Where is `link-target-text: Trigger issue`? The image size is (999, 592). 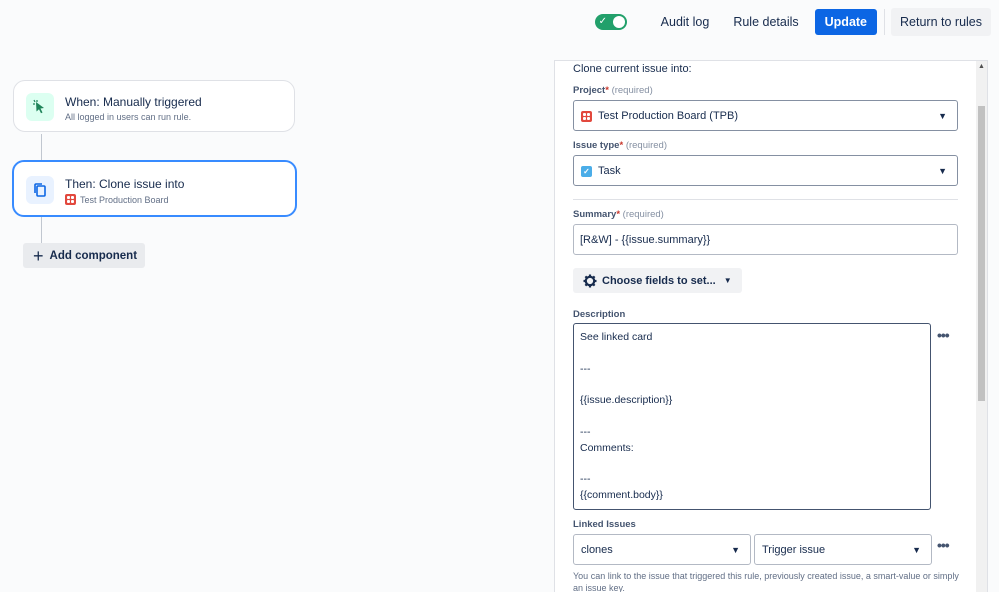
link-target-text: Trigger issue is located at coordinates (794, 550).